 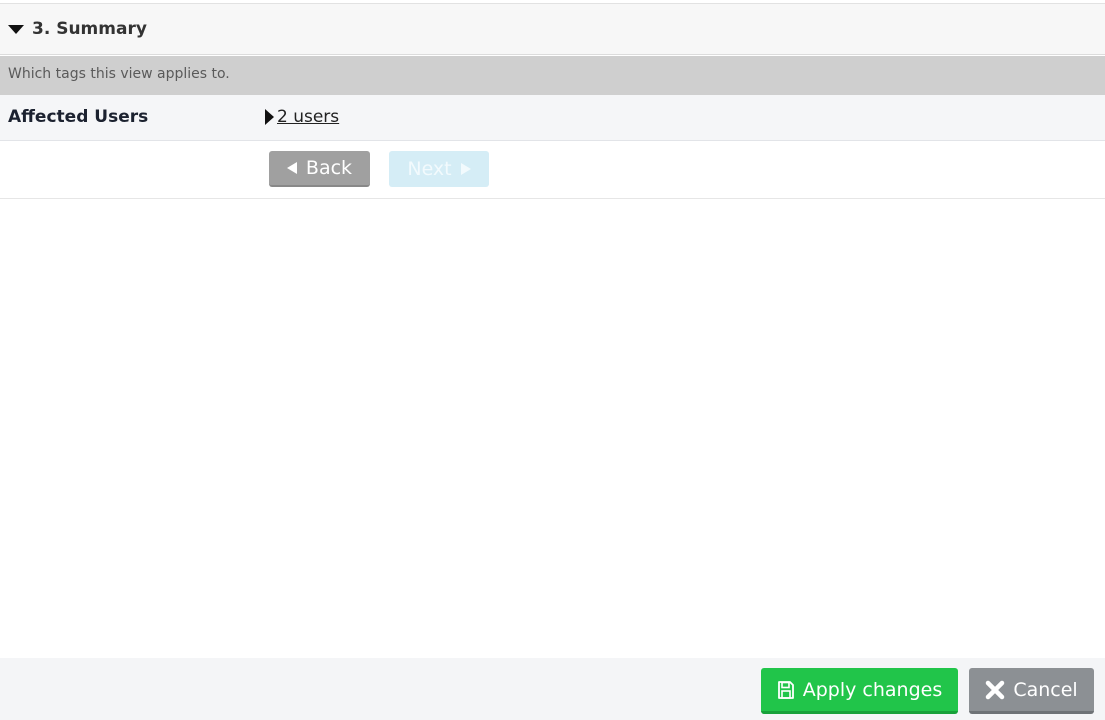 What do you see at coordinates (552, 75) in the screenshot?
I see `section-description-bar: Which tags this view applies to.` at bounding box center [552, 75].